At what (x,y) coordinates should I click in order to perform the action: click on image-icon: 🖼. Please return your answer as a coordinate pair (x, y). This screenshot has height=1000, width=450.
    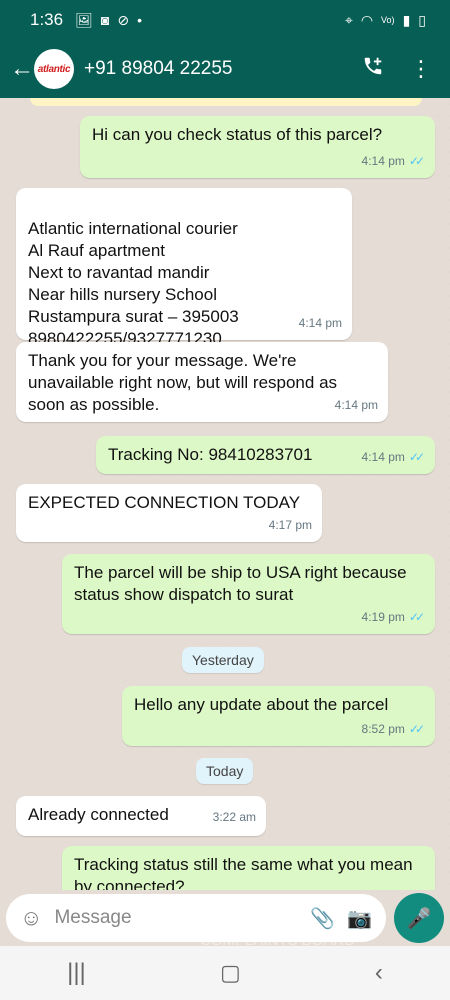
    Looking at the image, I should click on (84, 20).